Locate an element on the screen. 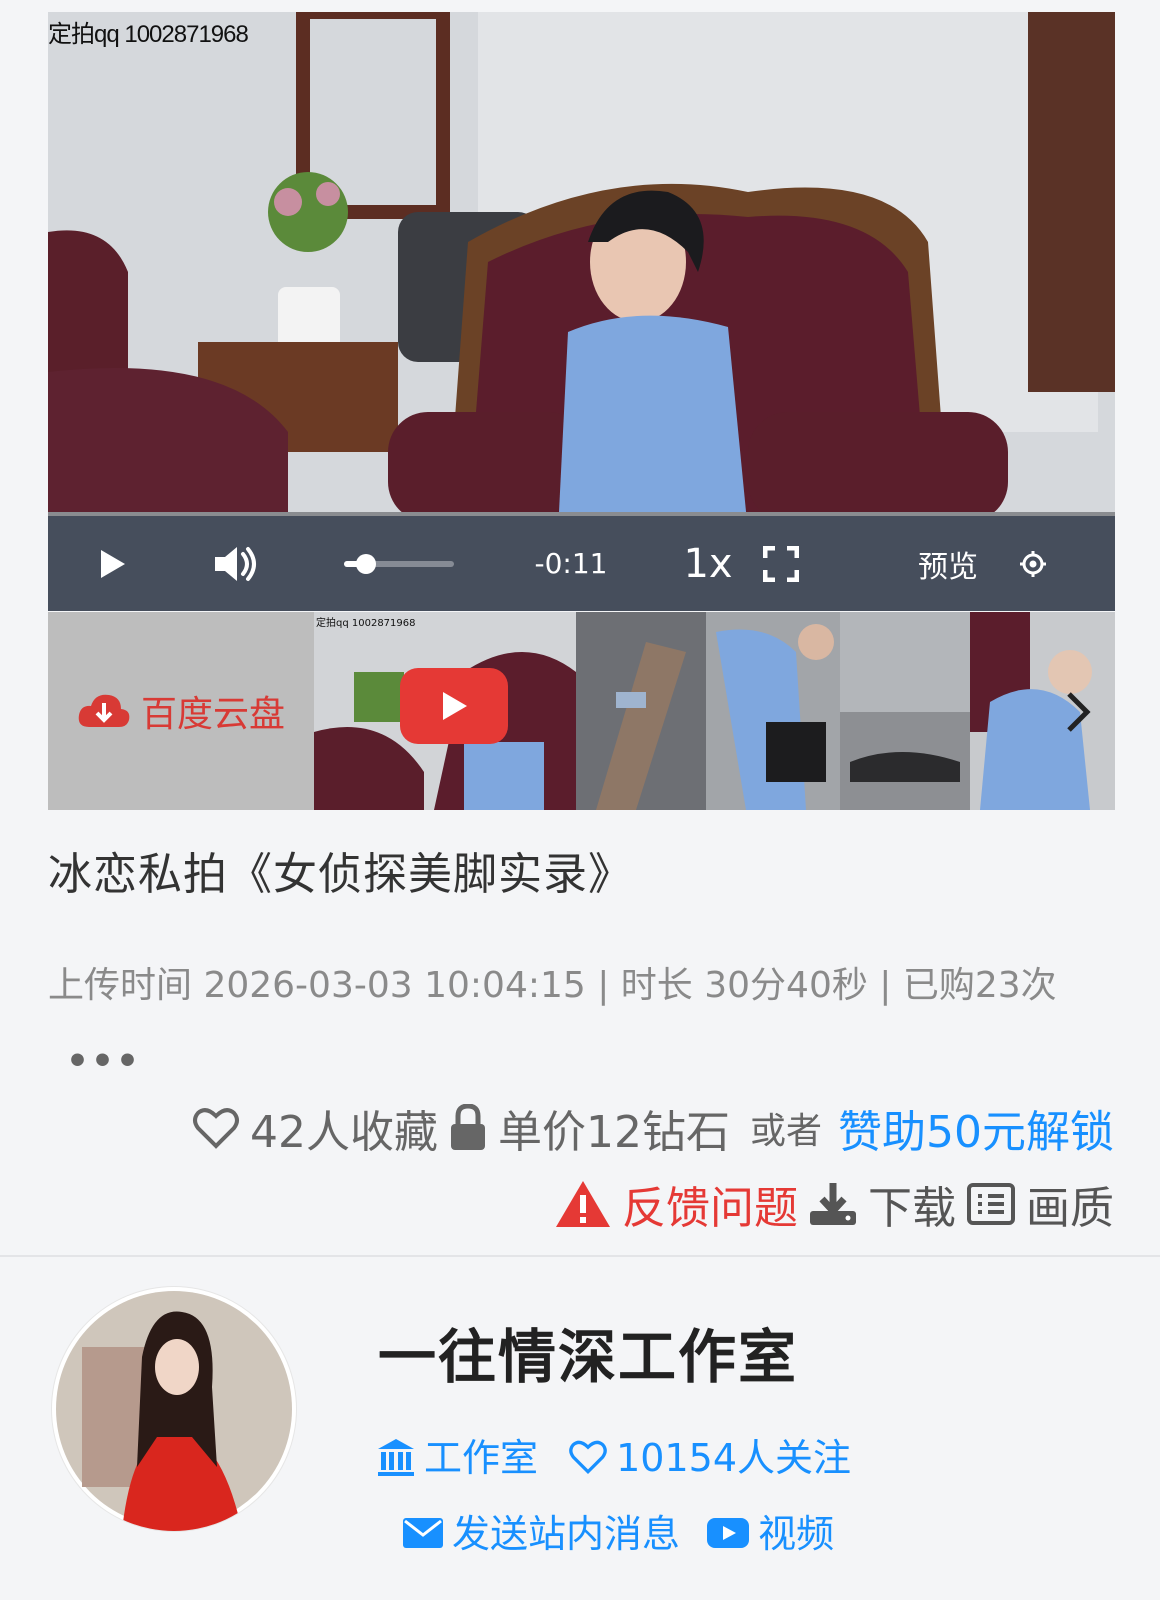  settings-icon is located at coordinates (1033, 563).